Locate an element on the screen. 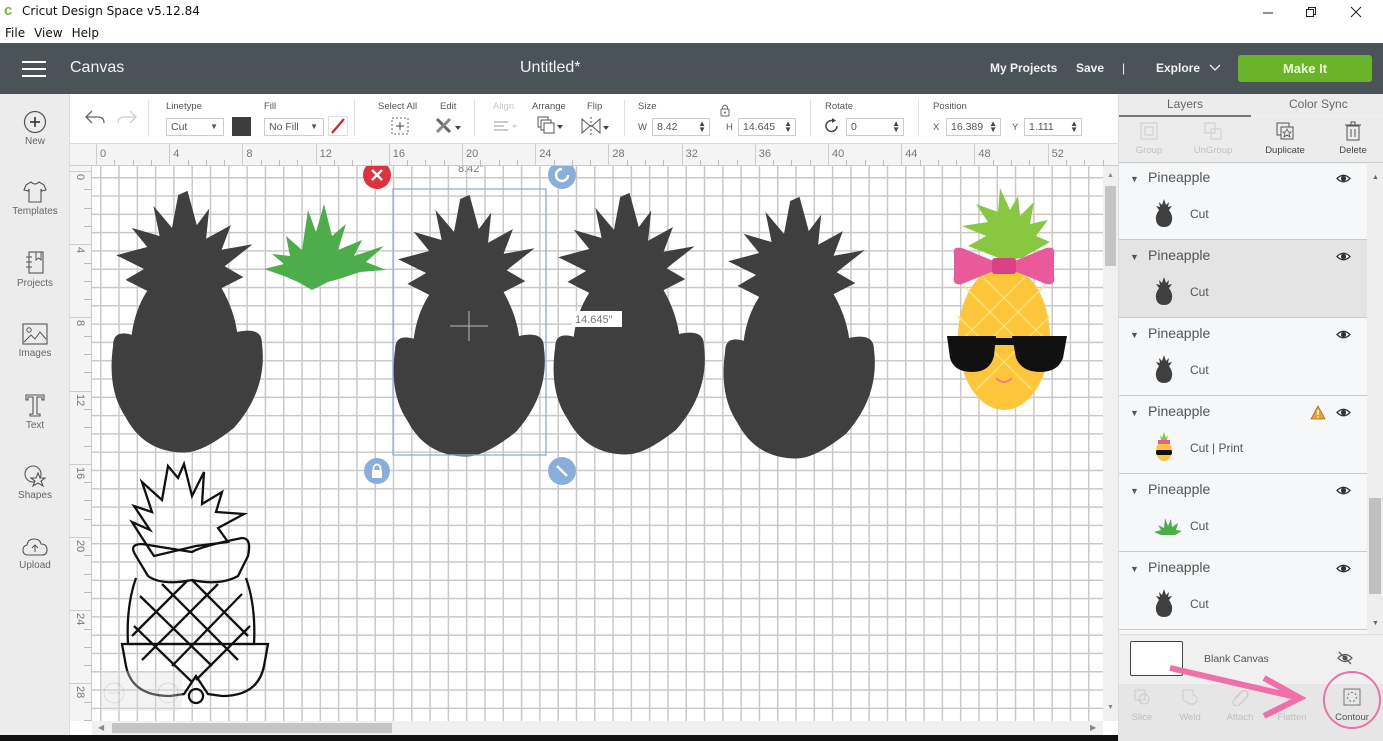 This screenshot has width=1383, height=741. sidebar-item-new: New is located at coordinates (35, 128).